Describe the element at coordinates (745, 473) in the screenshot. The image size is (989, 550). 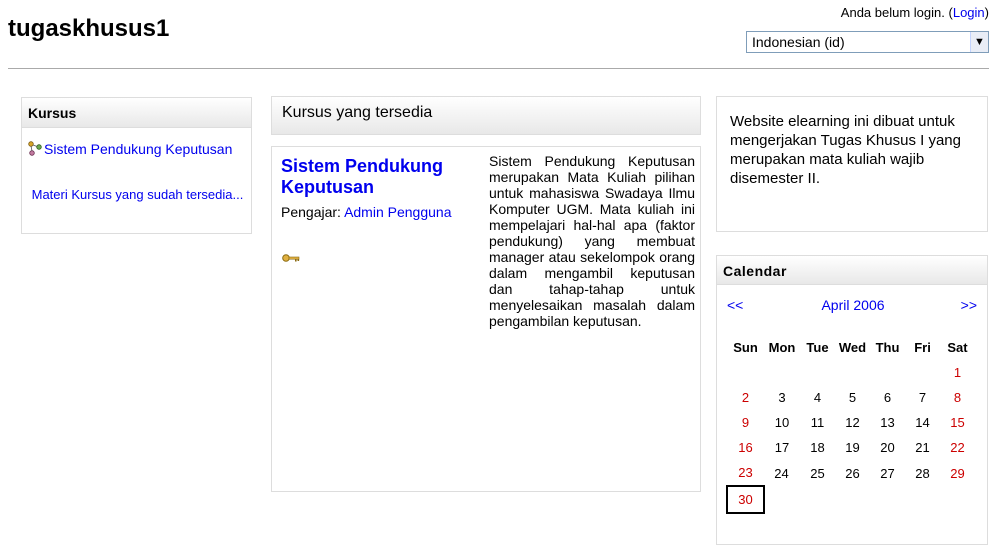
I see `calendar-day: 23` at that location.